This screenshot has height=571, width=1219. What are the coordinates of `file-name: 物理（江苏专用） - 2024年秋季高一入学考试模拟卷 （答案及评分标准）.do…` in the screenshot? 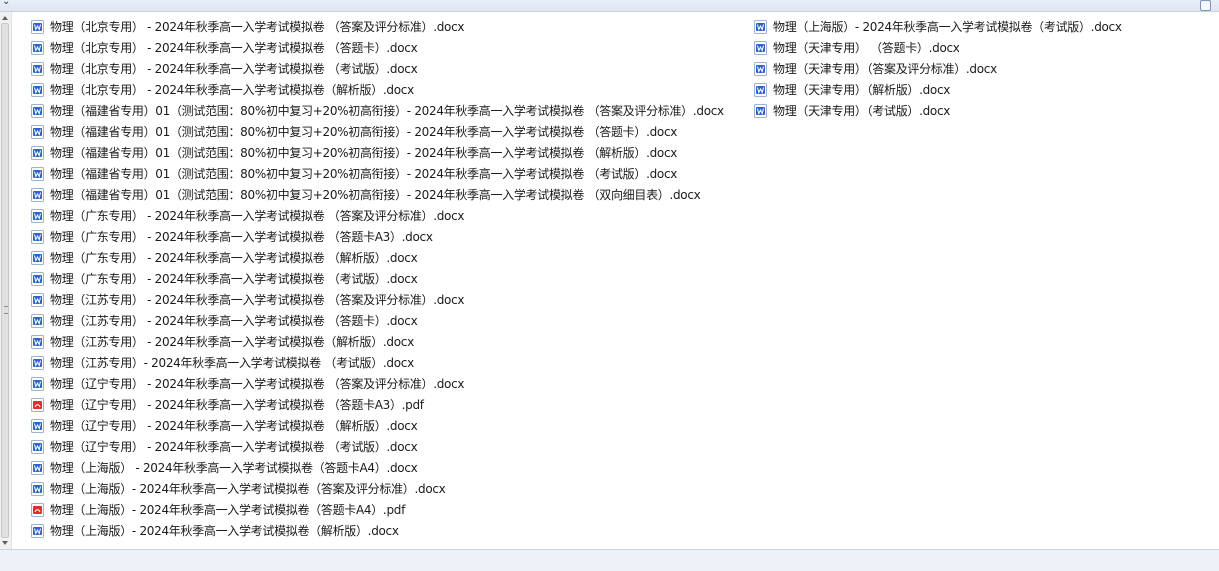 It's located at (257, 300).